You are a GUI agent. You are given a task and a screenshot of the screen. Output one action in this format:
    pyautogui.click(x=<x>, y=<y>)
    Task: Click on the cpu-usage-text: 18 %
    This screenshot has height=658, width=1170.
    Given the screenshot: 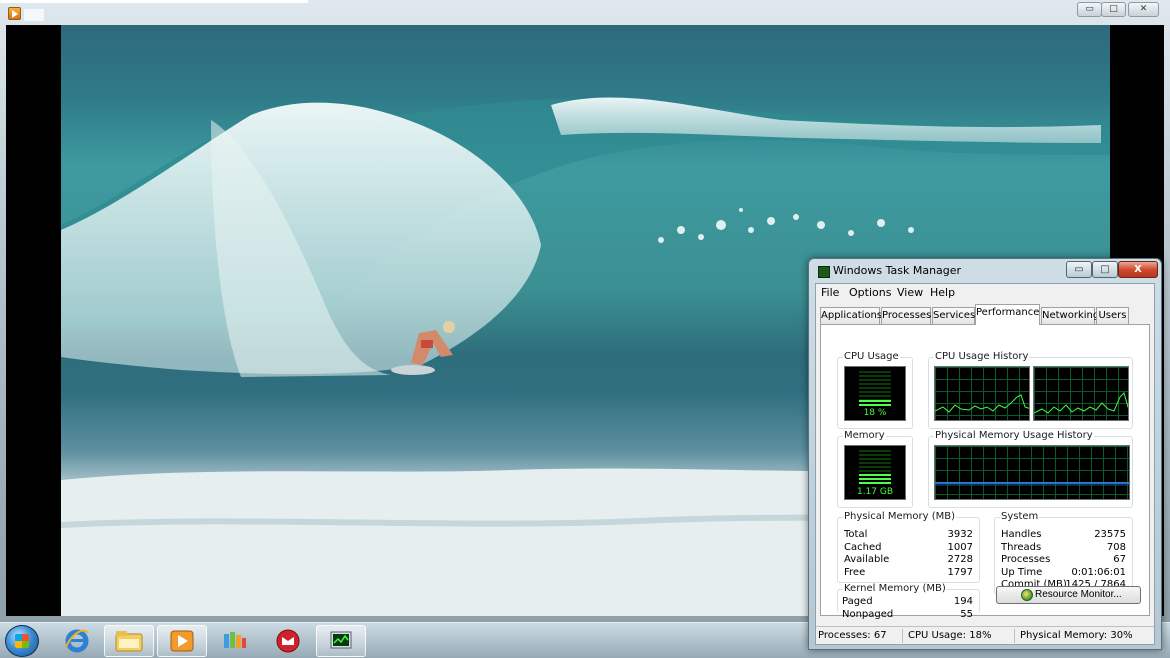 What is the action you would take?
    pyautogui.click(x=875, y=413)
    